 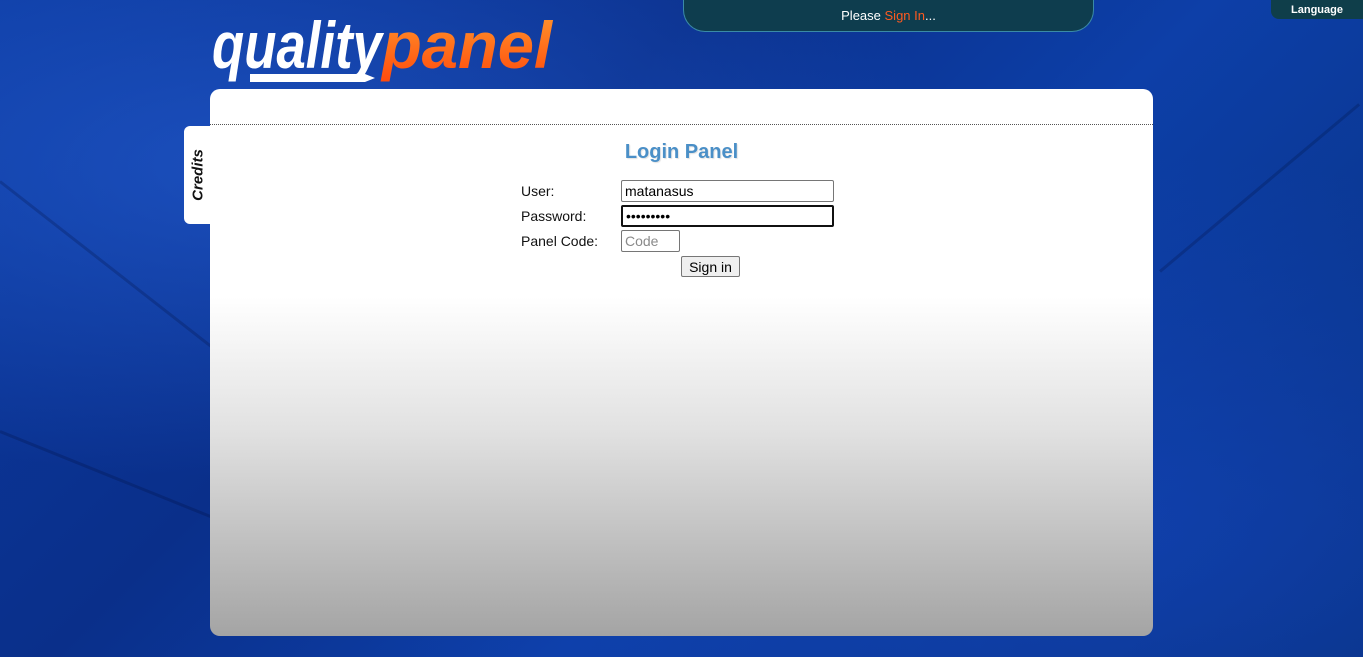 I want to click on password-input, so click(x=727, y=216).